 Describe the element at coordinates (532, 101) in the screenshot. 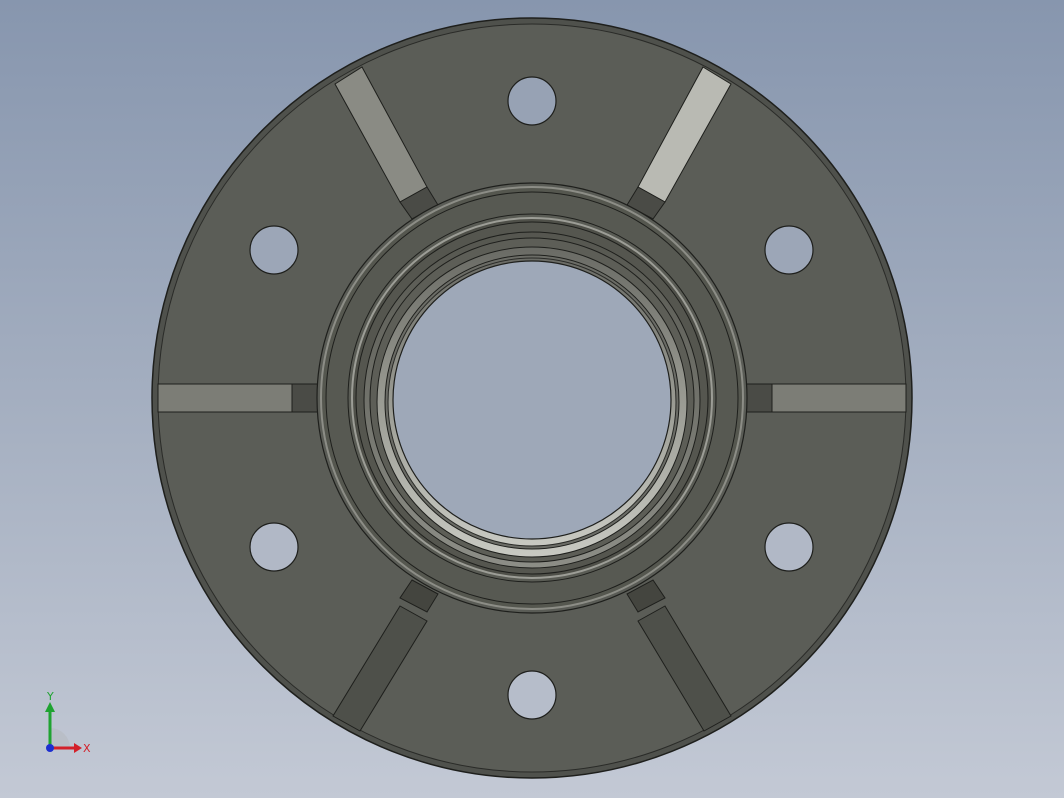

I see `bolt-hole-top` at that location.